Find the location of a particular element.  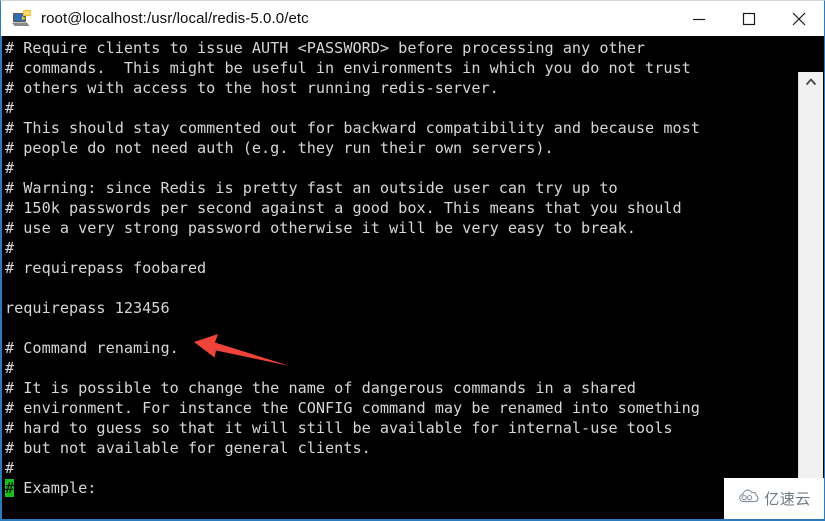

terminal-computer-icon is located at coordinates (22, 19).